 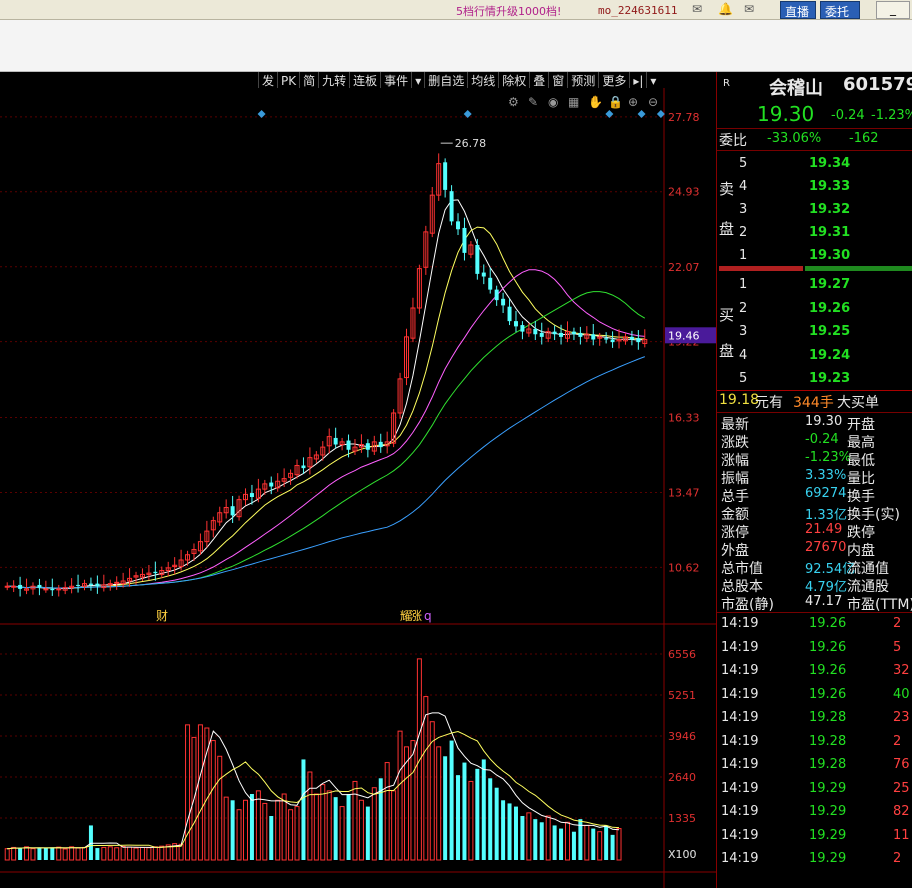 I want to click on price-tick-label: 22.07, so click(x=684, y=267).